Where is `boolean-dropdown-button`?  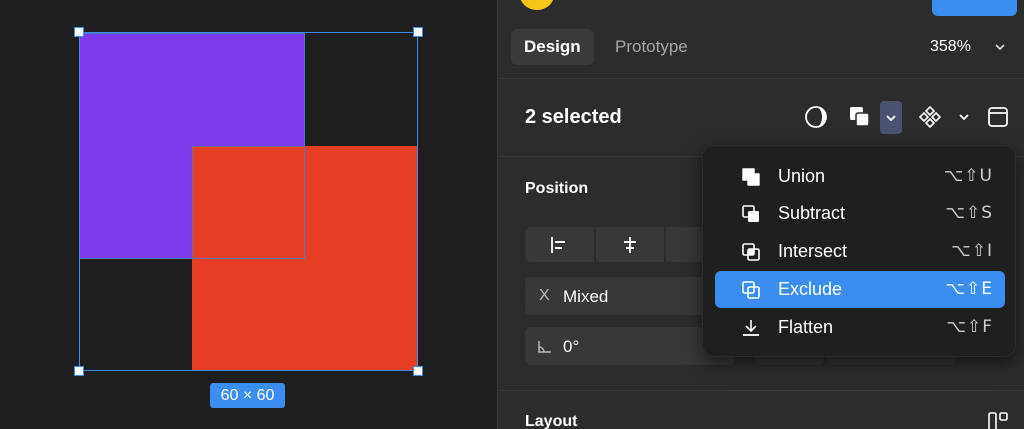
boolean-dropdown-button is located at coordinates (891, 117).